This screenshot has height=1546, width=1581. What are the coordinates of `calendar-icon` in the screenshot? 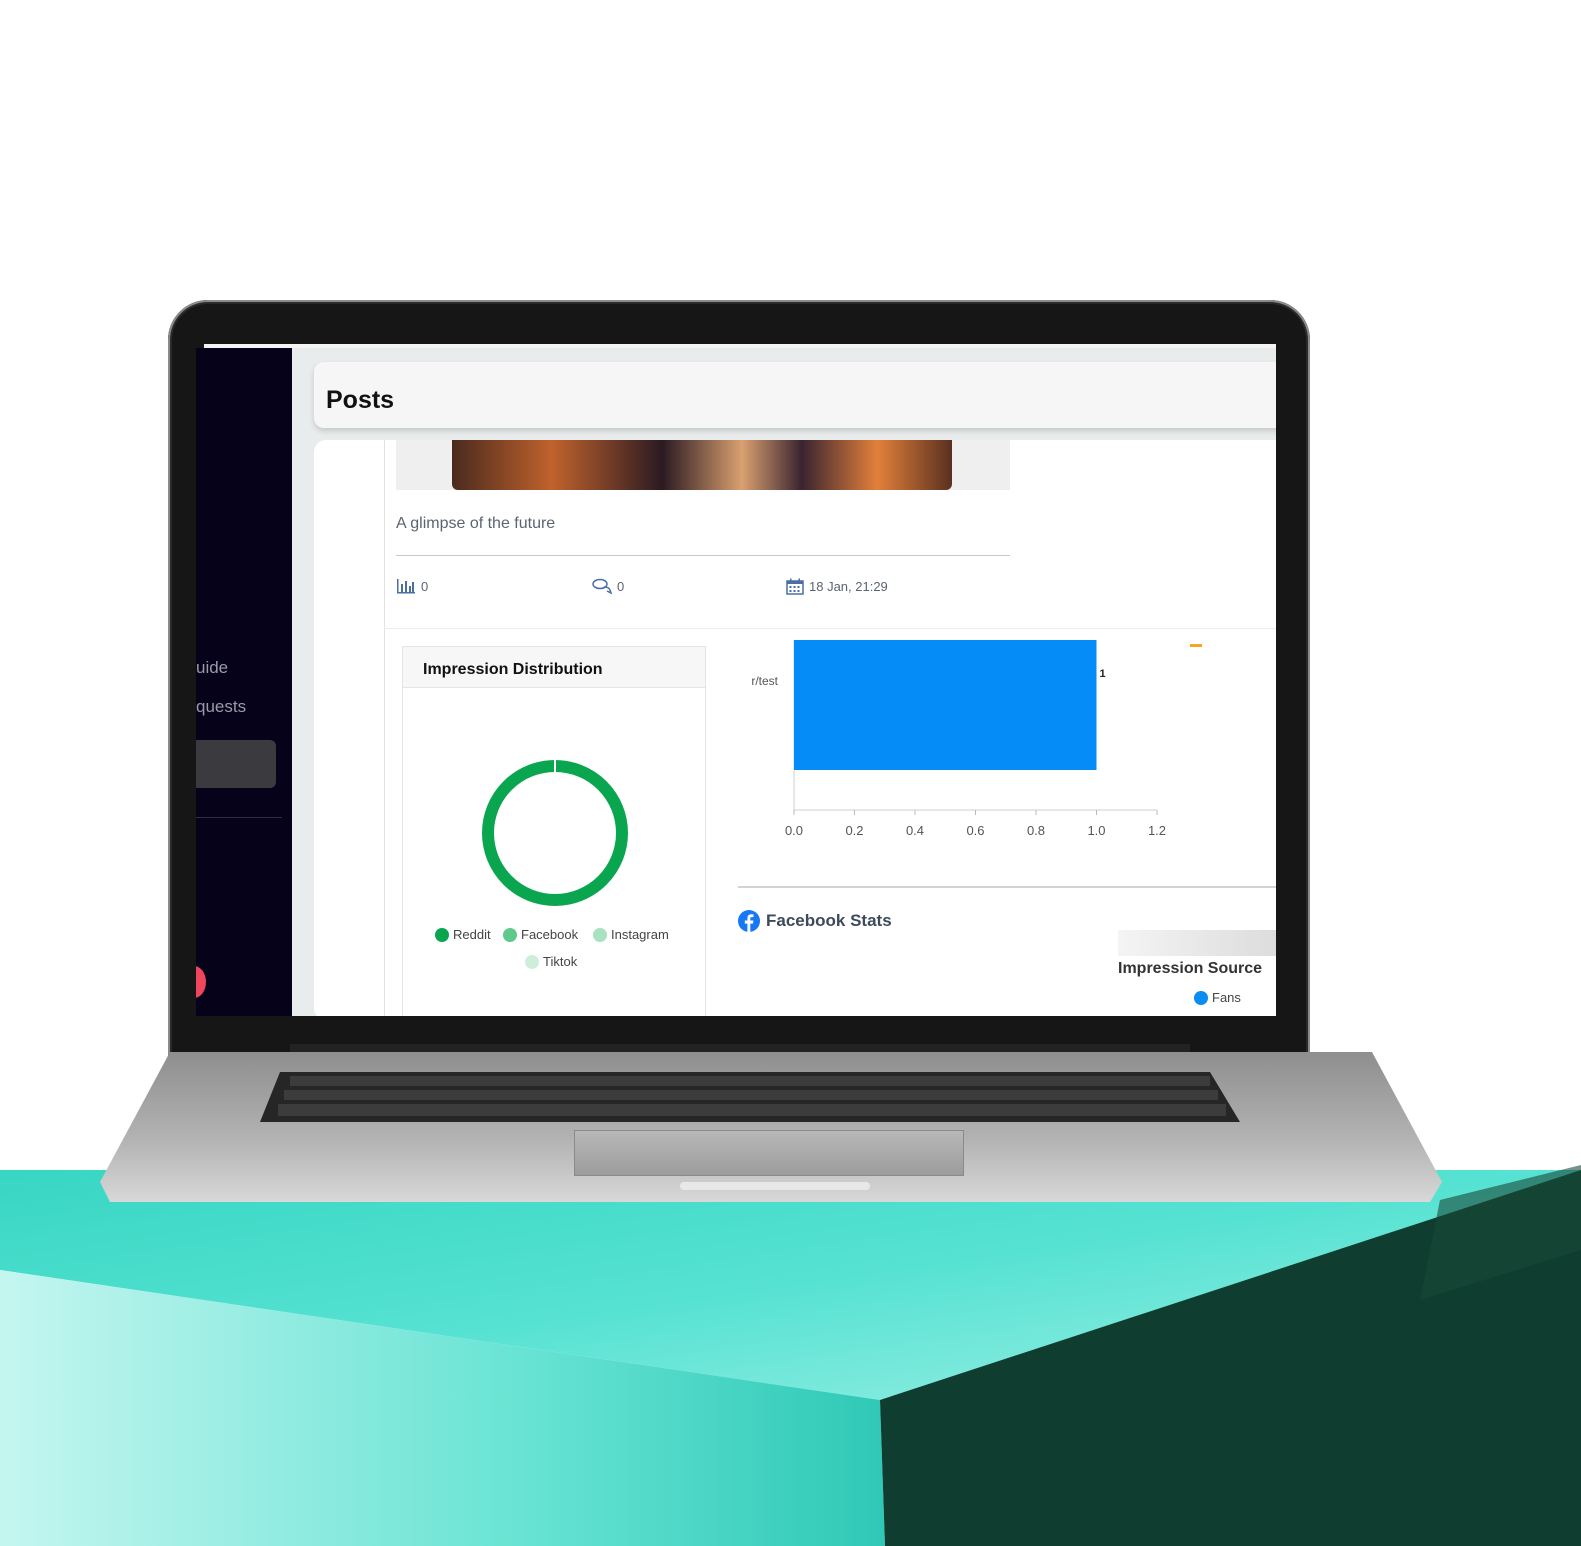 It's located at (795, 586).